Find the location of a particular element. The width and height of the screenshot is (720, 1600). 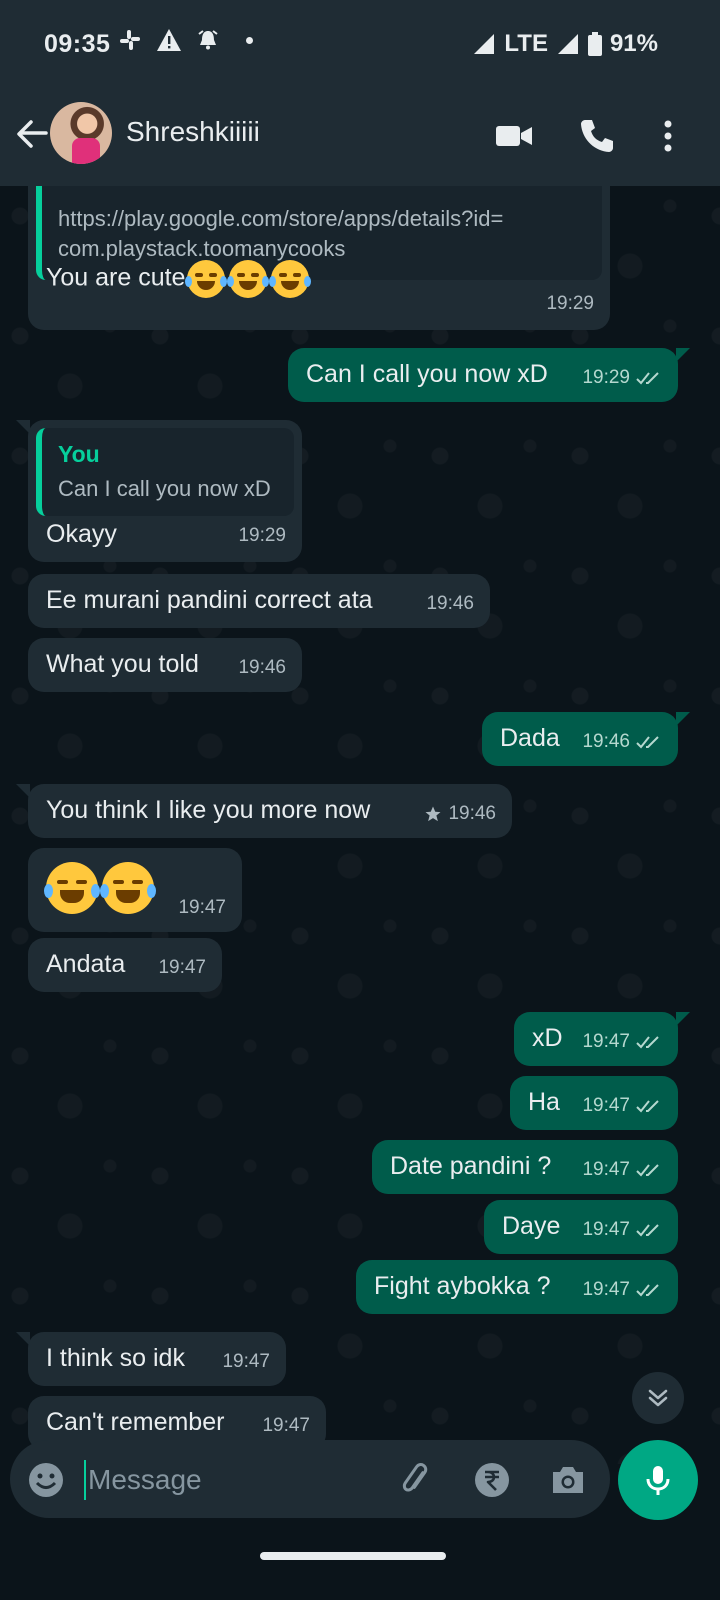

message-outgoing: Fight aybokka ? 19:47 is located at coordinates (517, 1287).